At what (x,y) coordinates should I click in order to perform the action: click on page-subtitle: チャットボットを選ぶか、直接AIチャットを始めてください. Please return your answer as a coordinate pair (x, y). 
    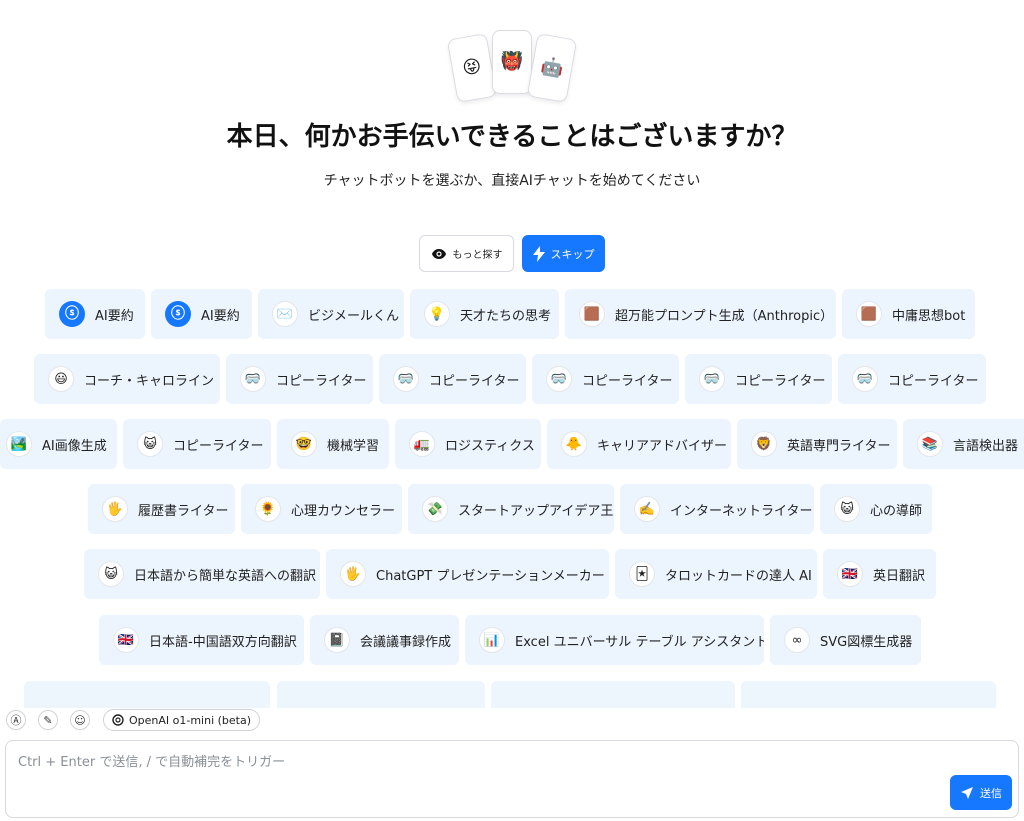
    Looking at the image, I should click on (512, 181).